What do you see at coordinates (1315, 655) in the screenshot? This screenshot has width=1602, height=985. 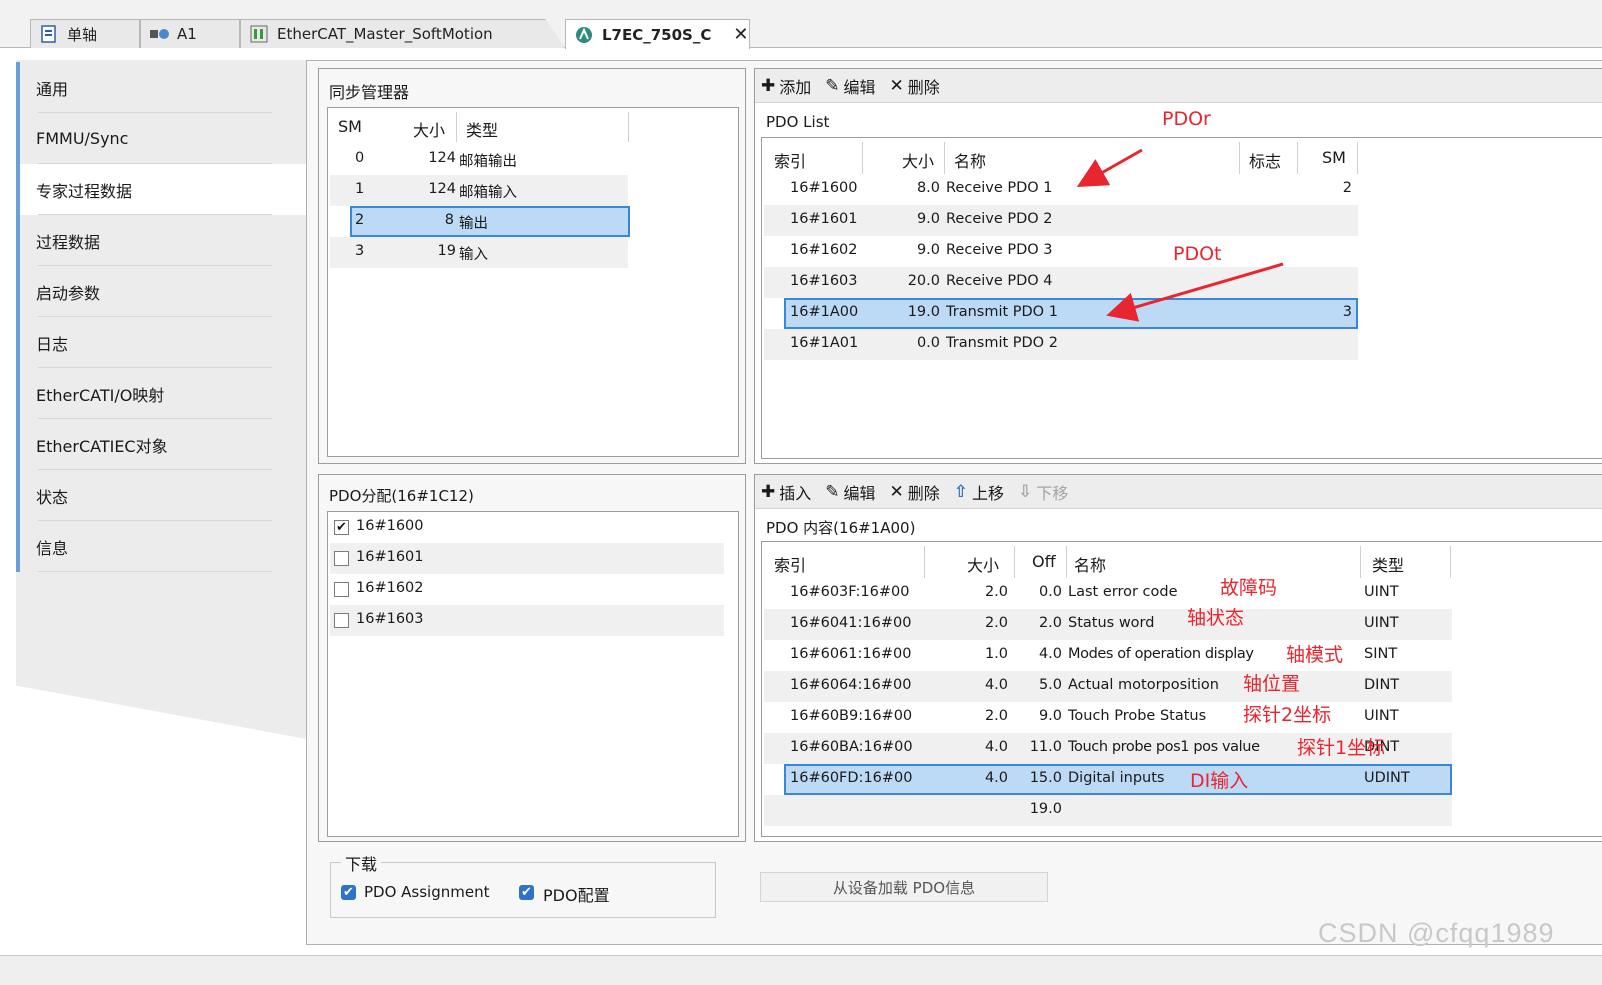 I see `annotation-axis-mode: 轴模式` at bounding box center [1315, 655].